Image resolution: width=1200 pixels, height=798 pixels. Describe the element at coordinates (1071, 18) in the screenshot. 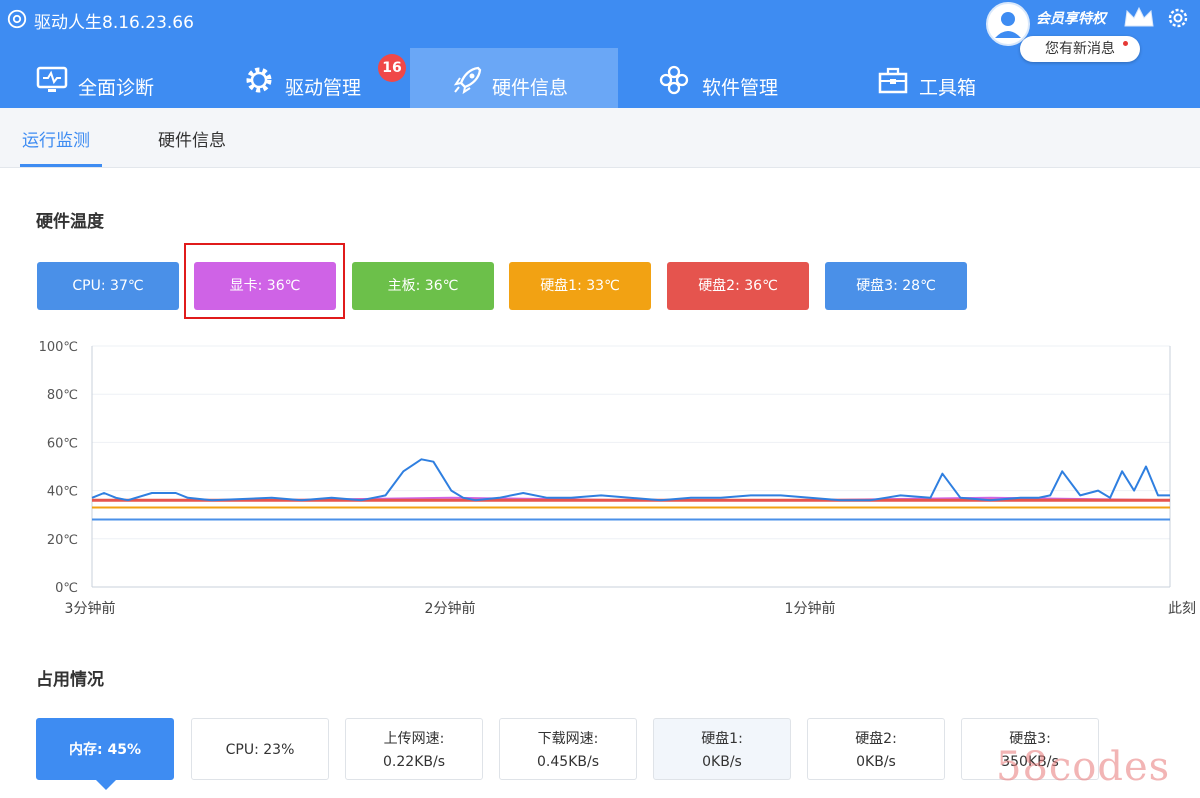

I see `vip-link: 会员享特权` at that location.